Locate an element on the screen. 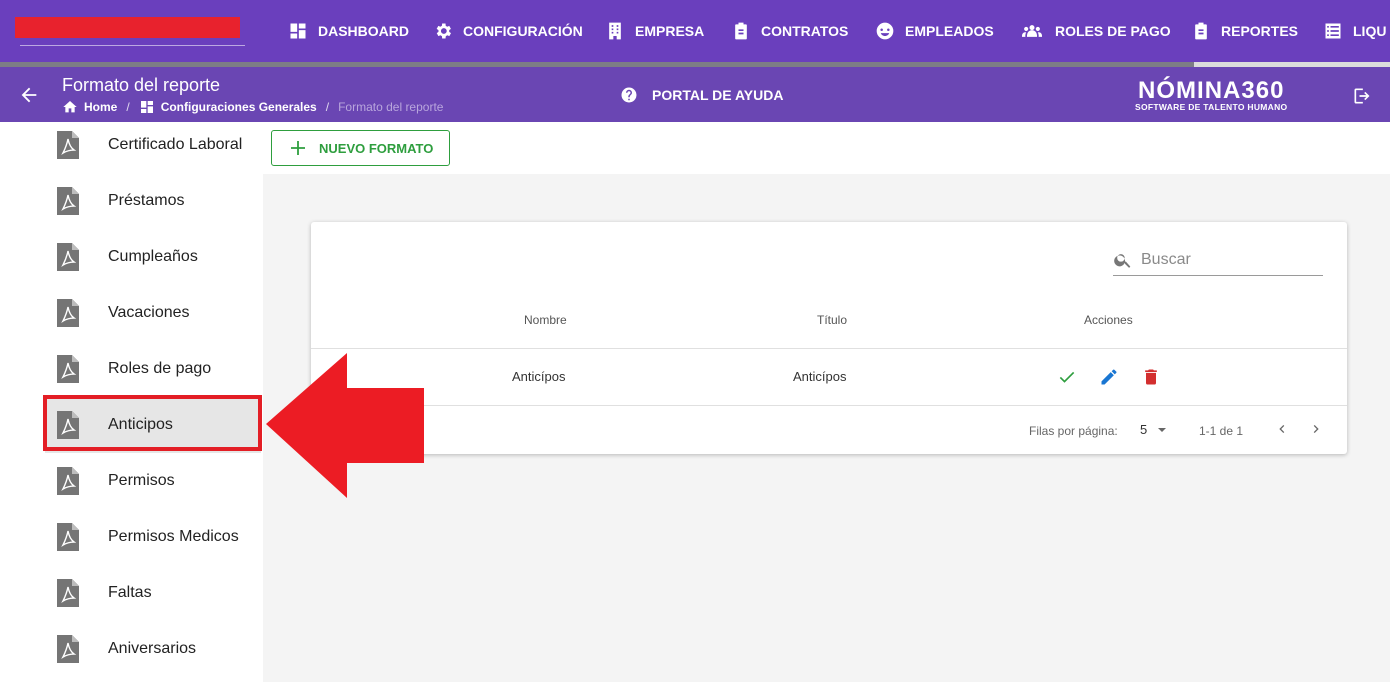 This screenshot has width=1390, height=682. arrow-left-icon is located at coordinates (29, 95).